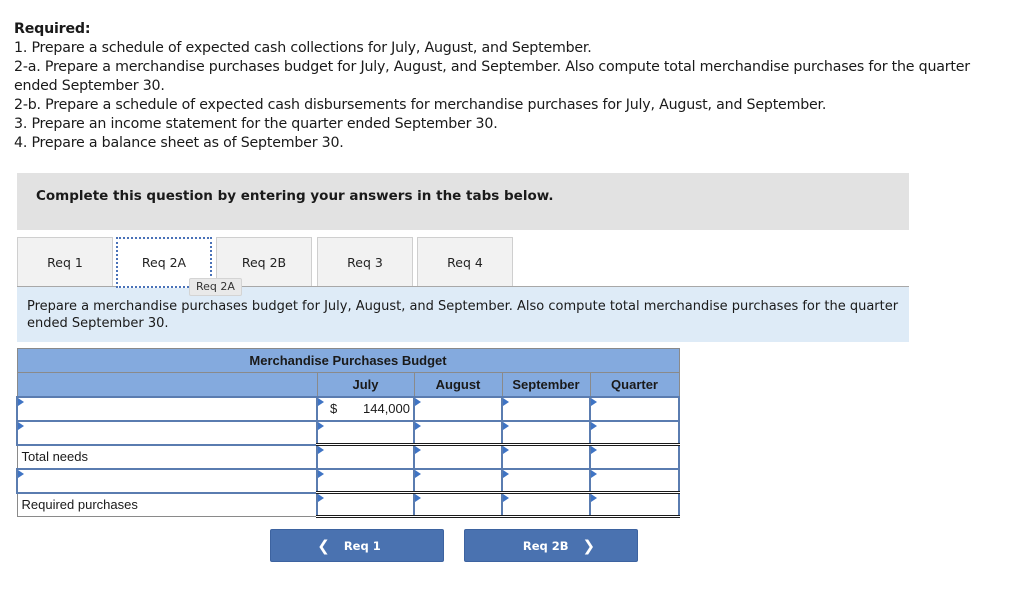  I want to click on column-header-quarter: Quarter, so click(634, 384).